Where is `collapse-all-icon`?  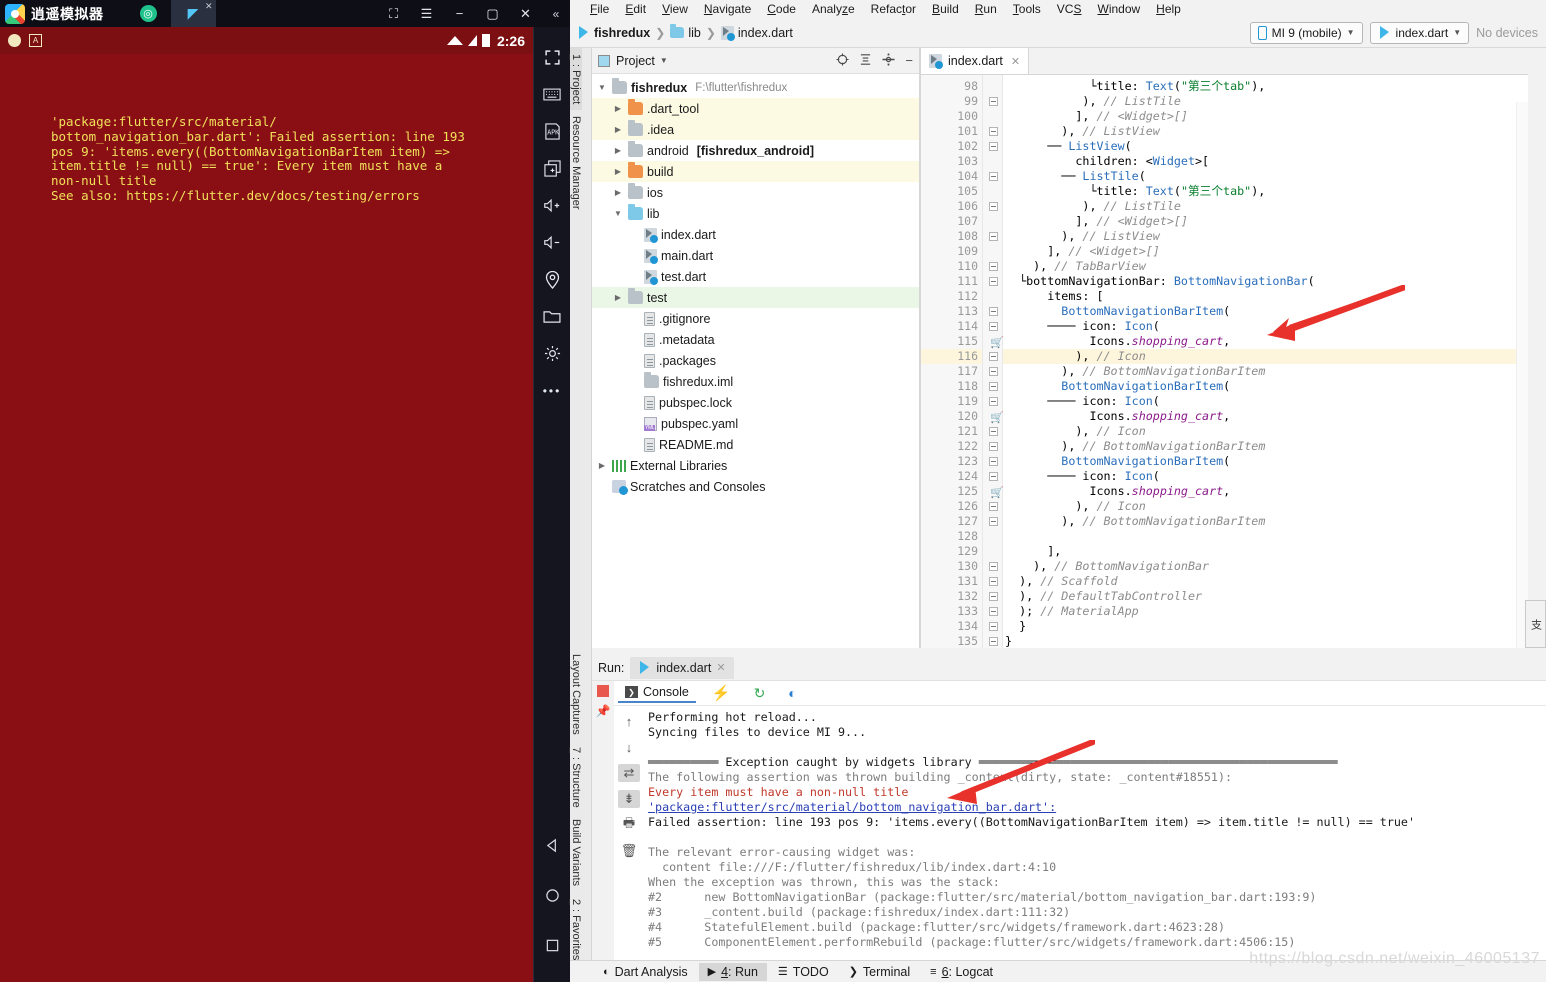 collapse-all-icon is located at coordinates (865, 61).